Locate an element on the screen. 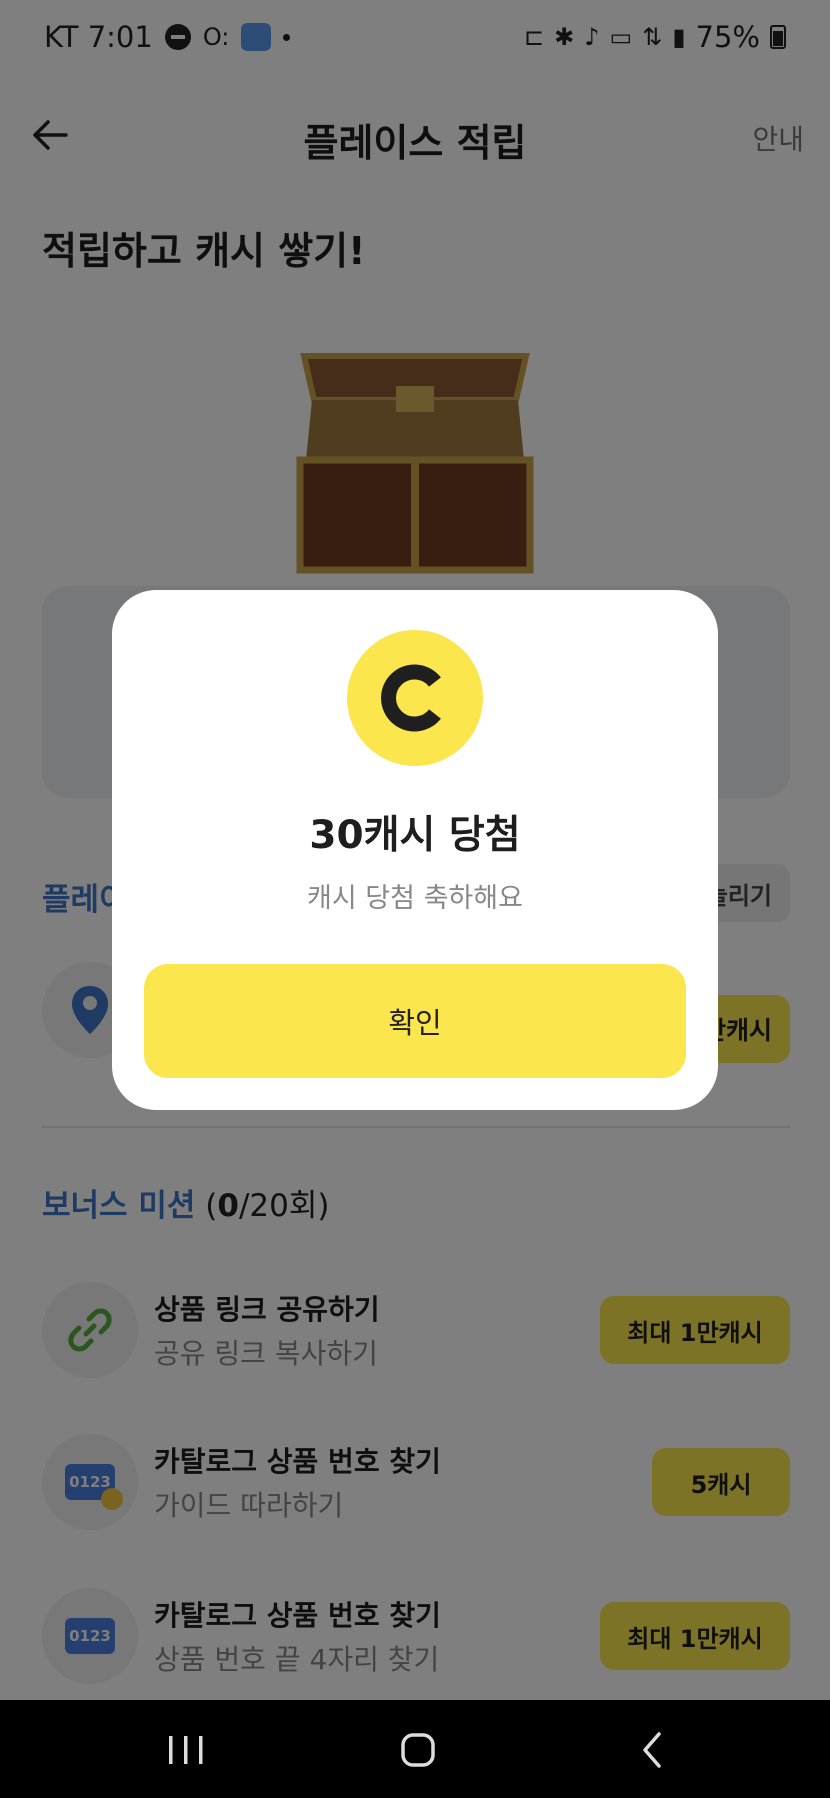 The height and width of the screenshot is (1798, 830). confirm-button: 확인 is located at coordinates (415, 1021).